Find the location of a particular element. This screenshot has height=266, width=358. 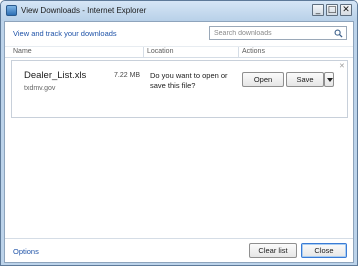

search-icon is located at coordinates (338, 33).